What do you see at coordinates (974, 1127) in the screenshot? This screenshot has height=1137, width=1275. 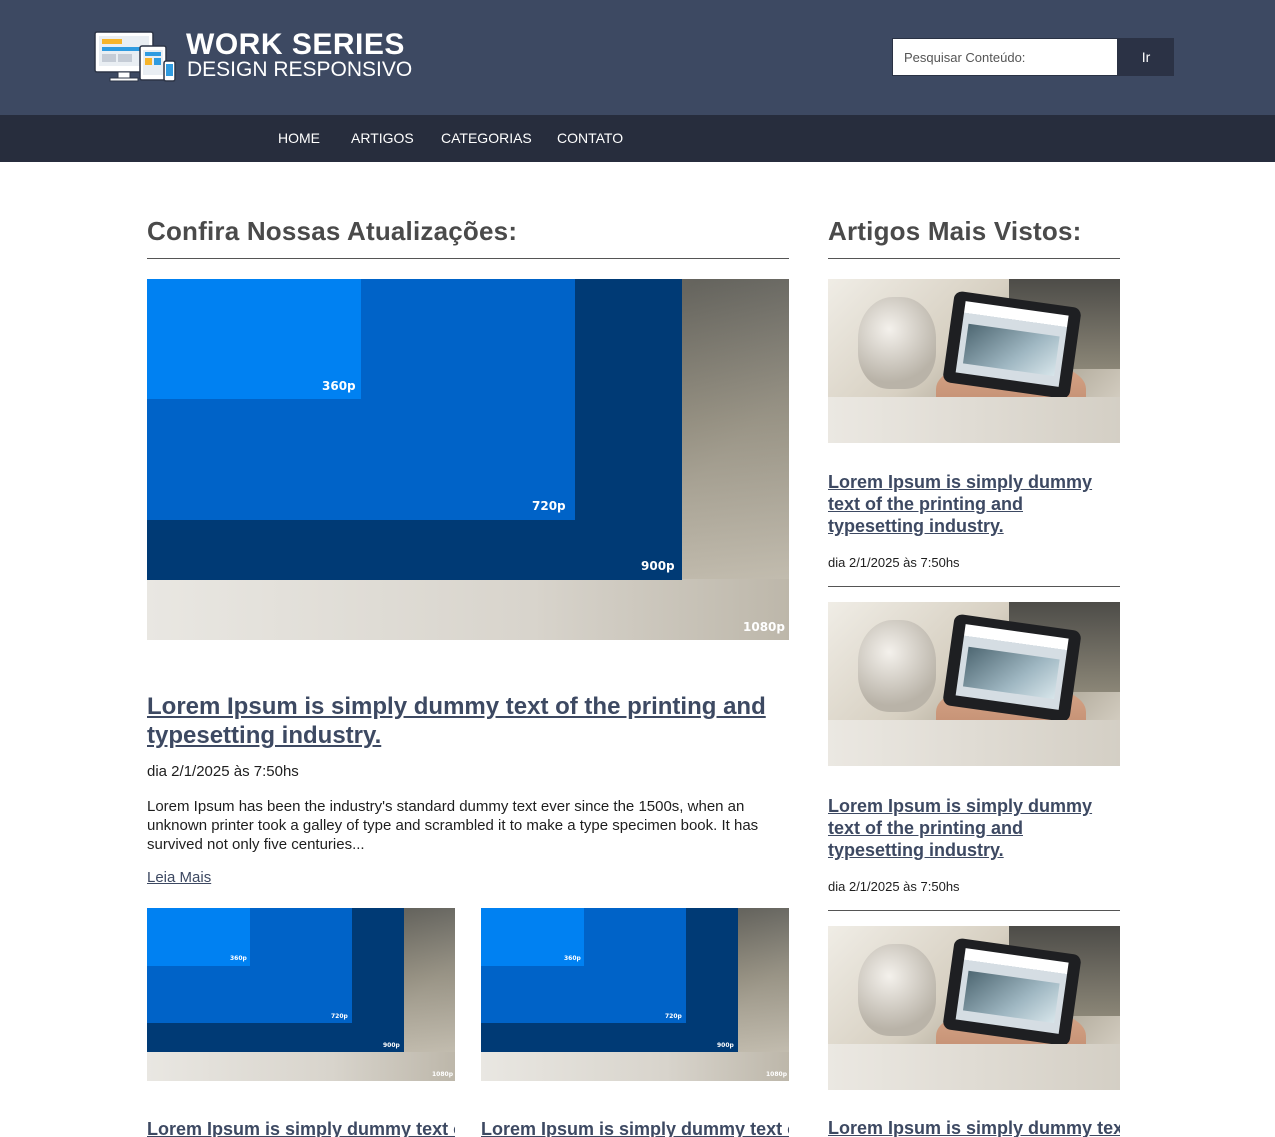 I see `sidebar-item-title: Lorem Ipsum is simply dummy text` at bounding box center [974, 1127].